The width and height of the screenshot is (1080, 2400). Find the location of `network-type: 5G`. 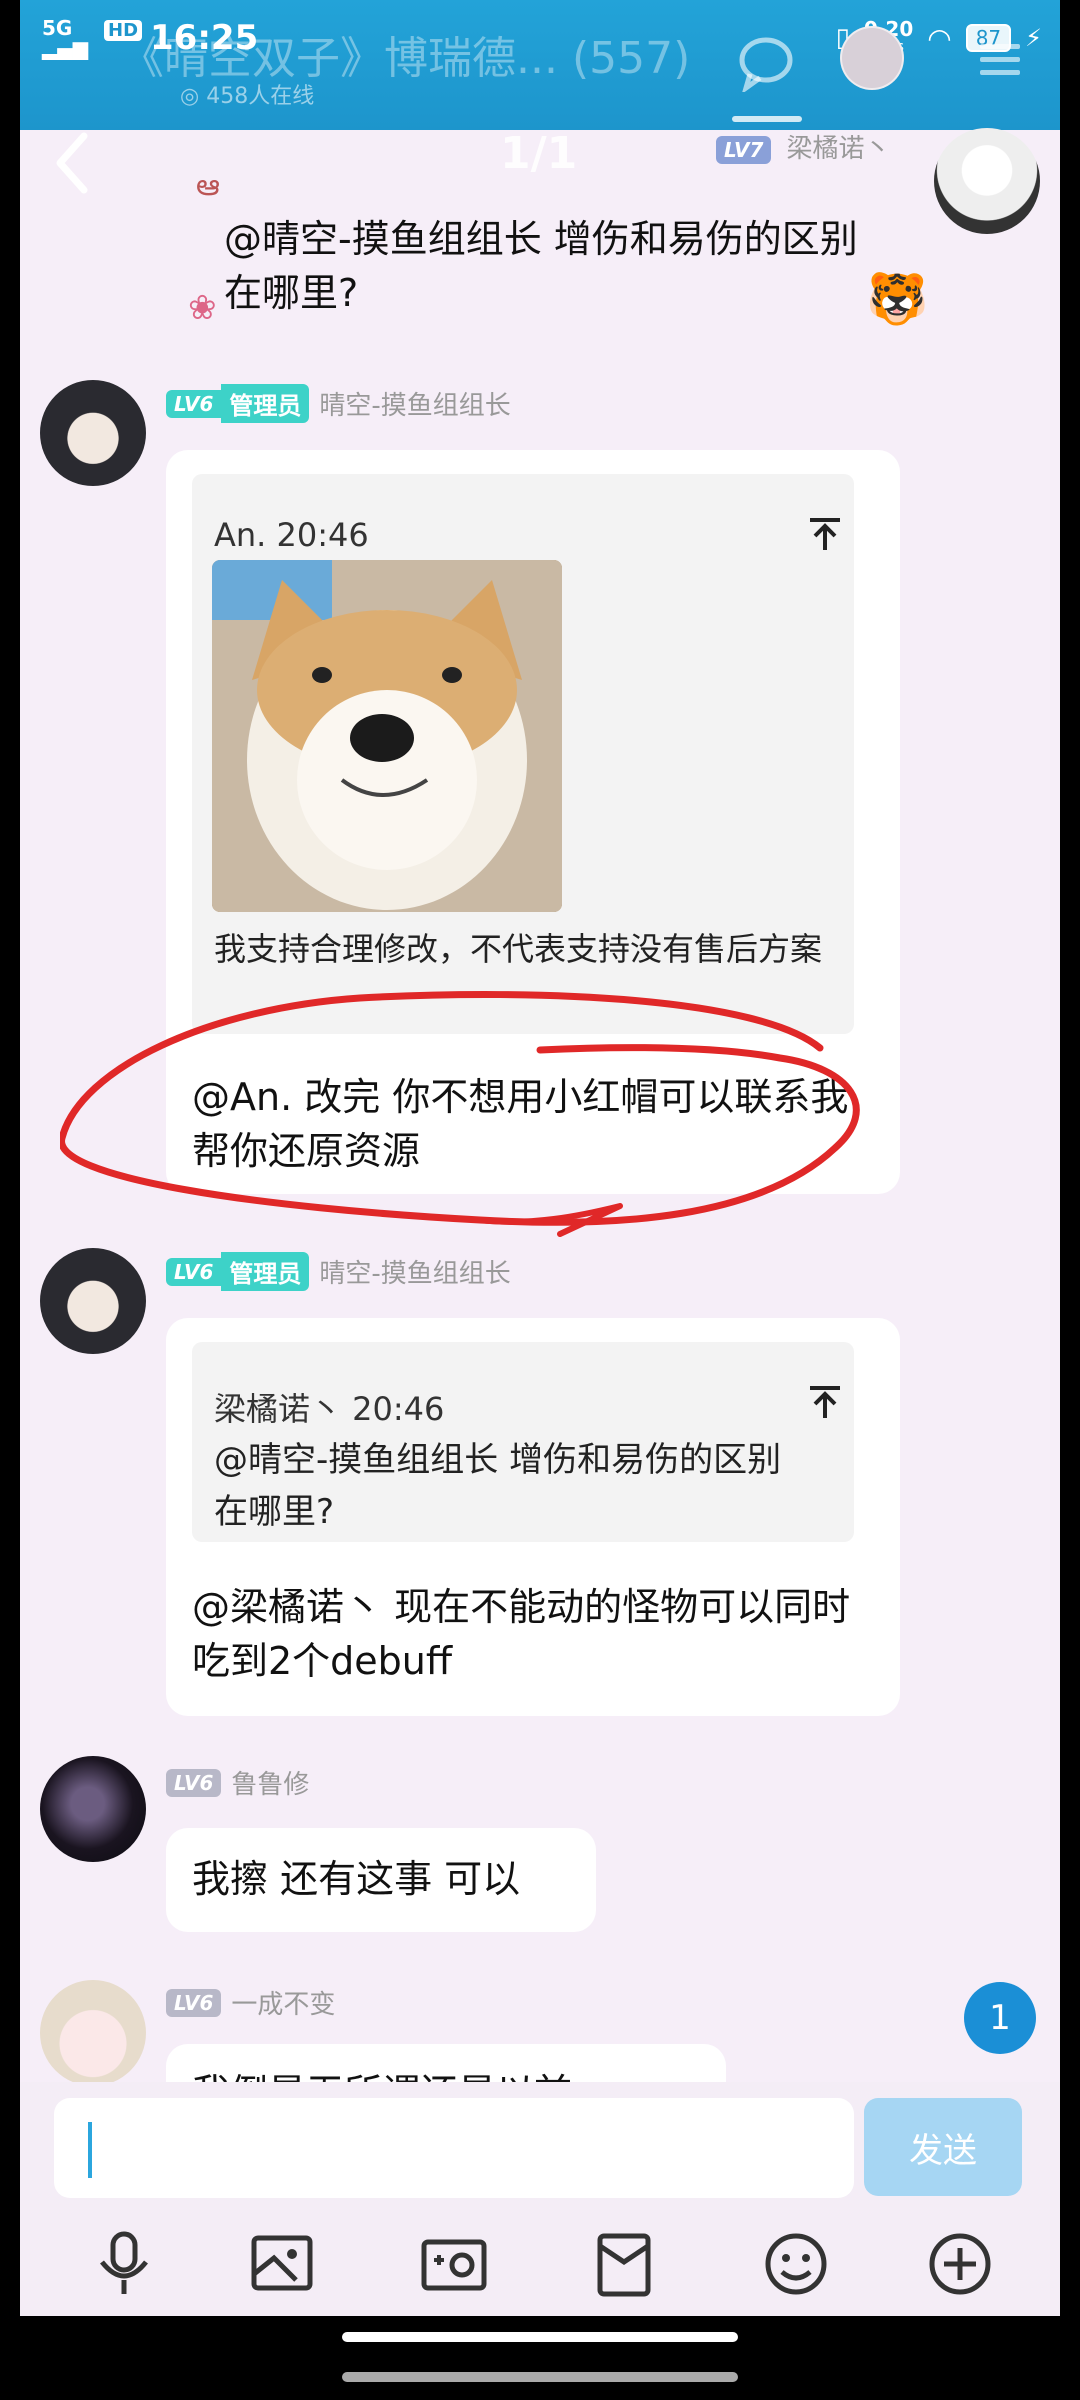

network-type: 5G is located at coordinates (57, 28).